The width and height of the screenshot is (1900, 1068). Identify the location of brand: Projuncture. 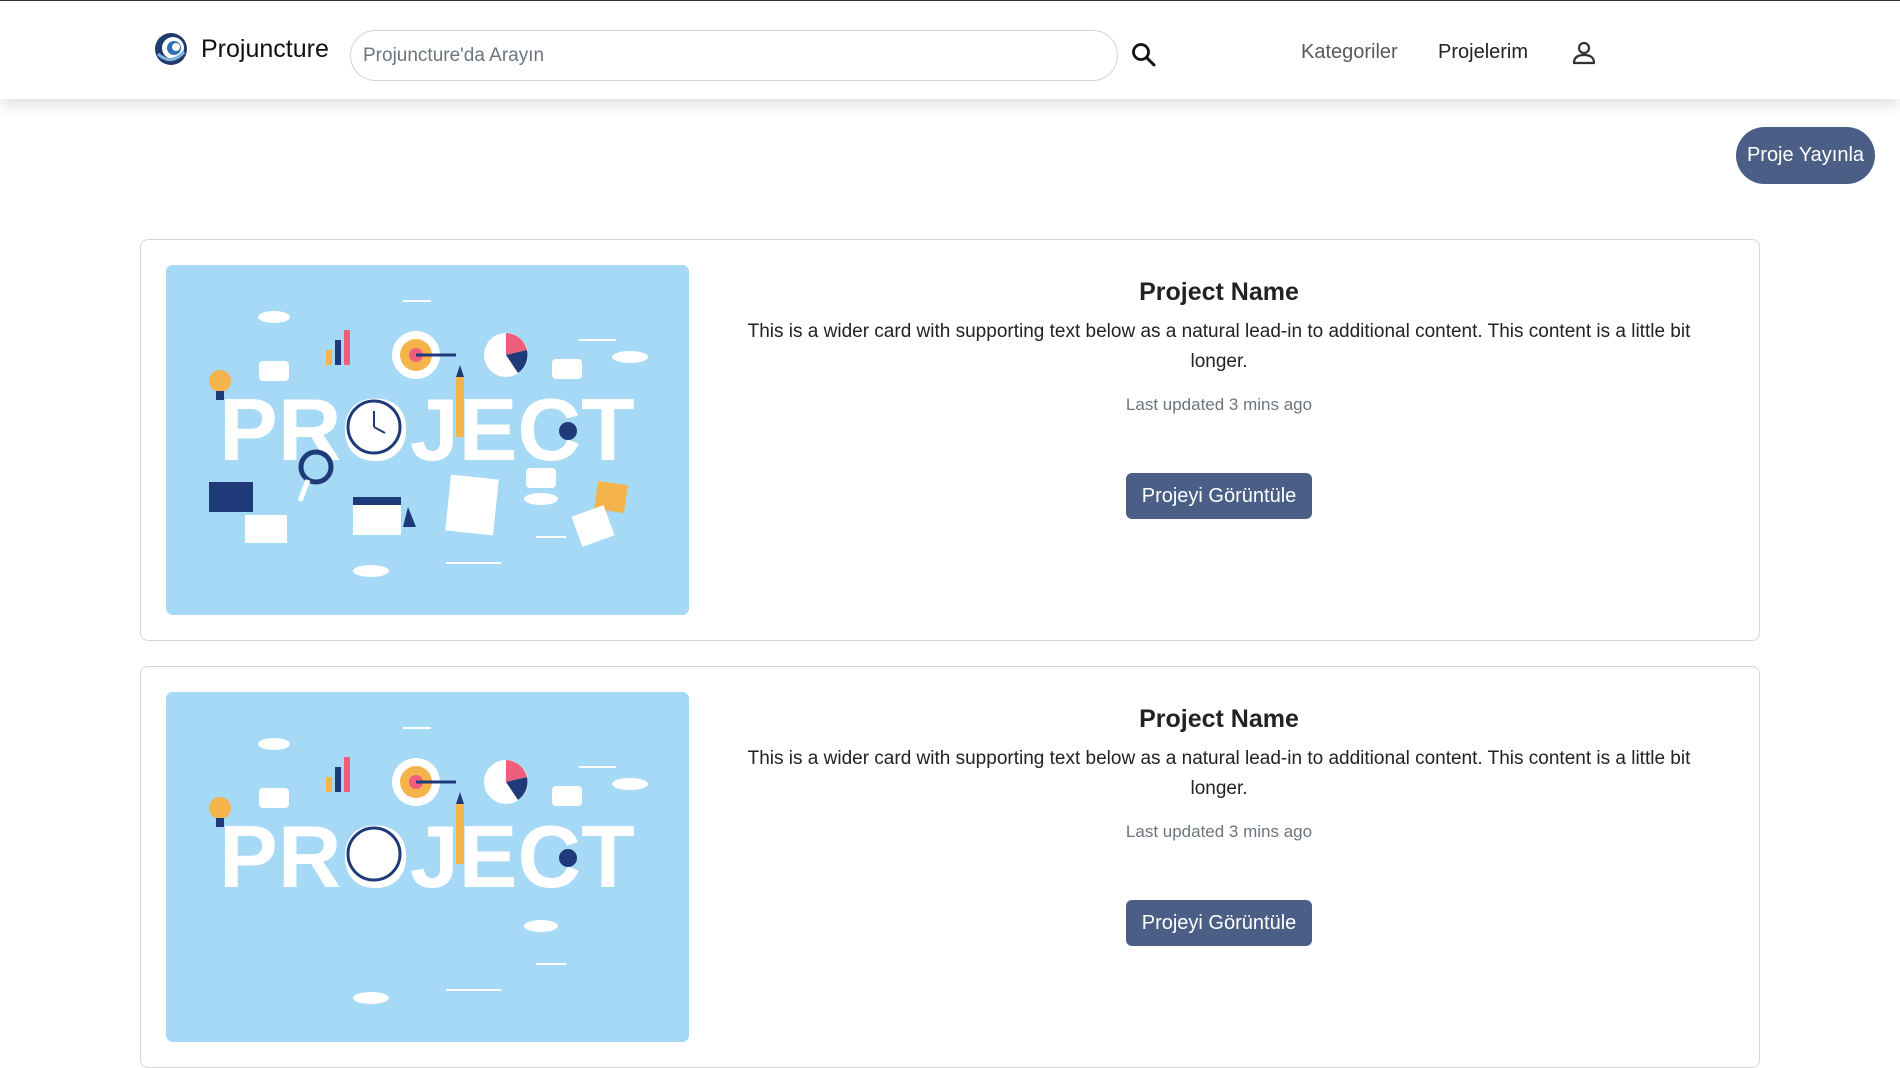
(241, 49).